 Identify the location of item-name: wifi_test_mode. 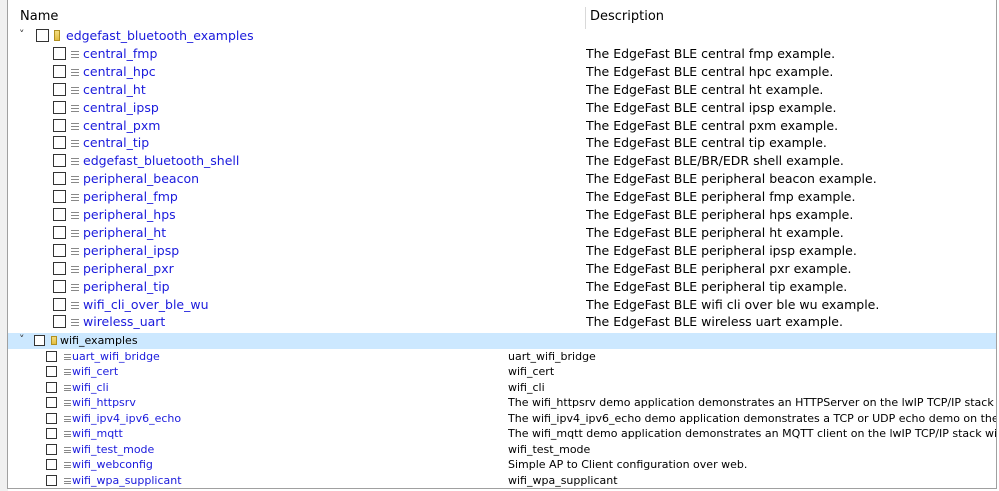
(113, 449).